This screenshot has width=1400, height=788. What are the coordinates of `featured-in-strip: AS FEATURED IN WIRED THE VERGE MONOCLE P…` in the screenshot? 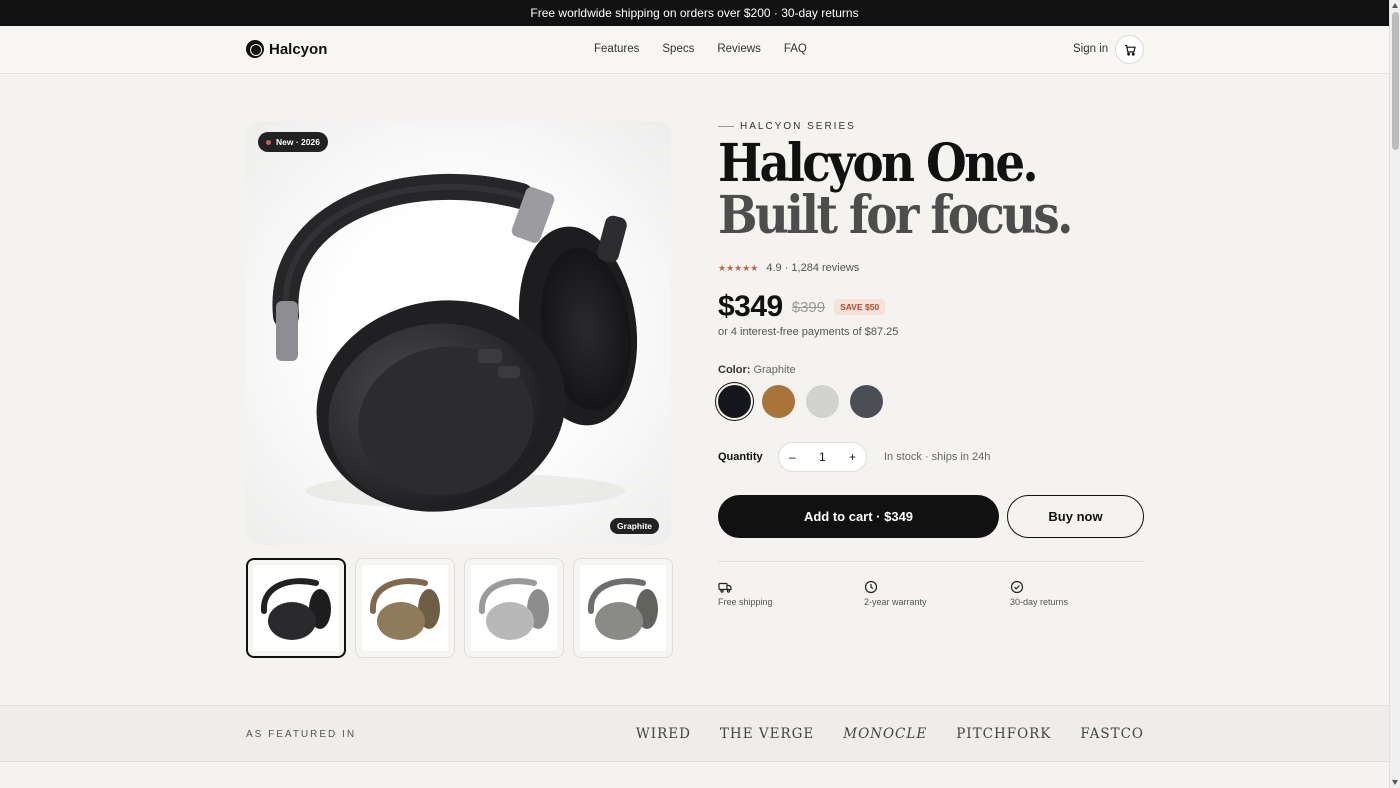 It's located at (694, 733).